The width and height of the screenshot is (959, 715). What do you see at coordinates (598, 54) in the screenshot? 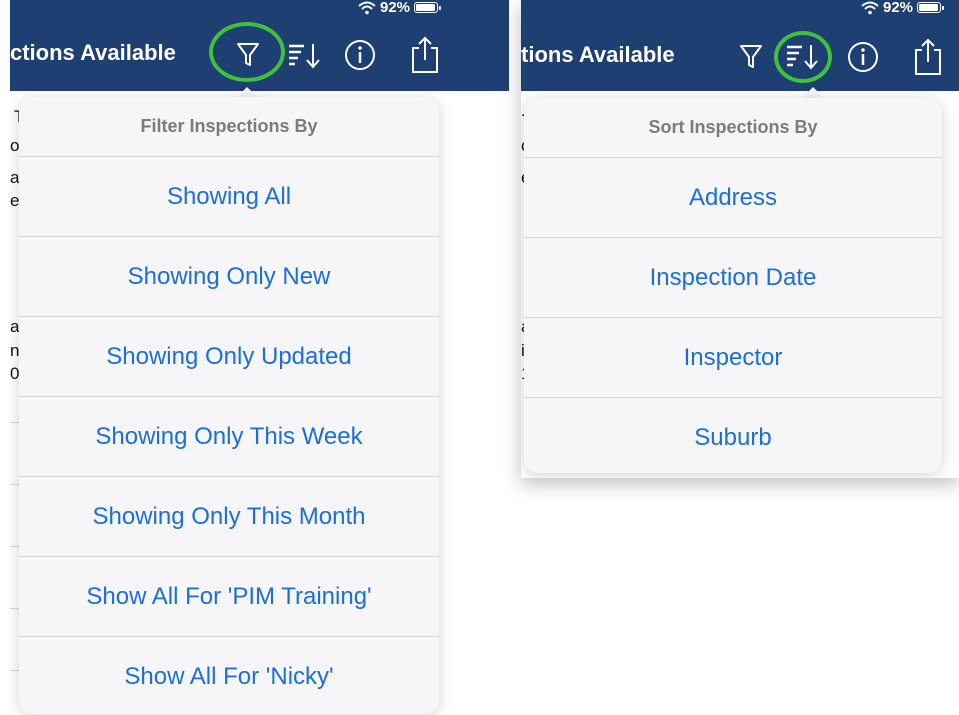
I see `page-title: tions Available` at bounding box center [598, 54].